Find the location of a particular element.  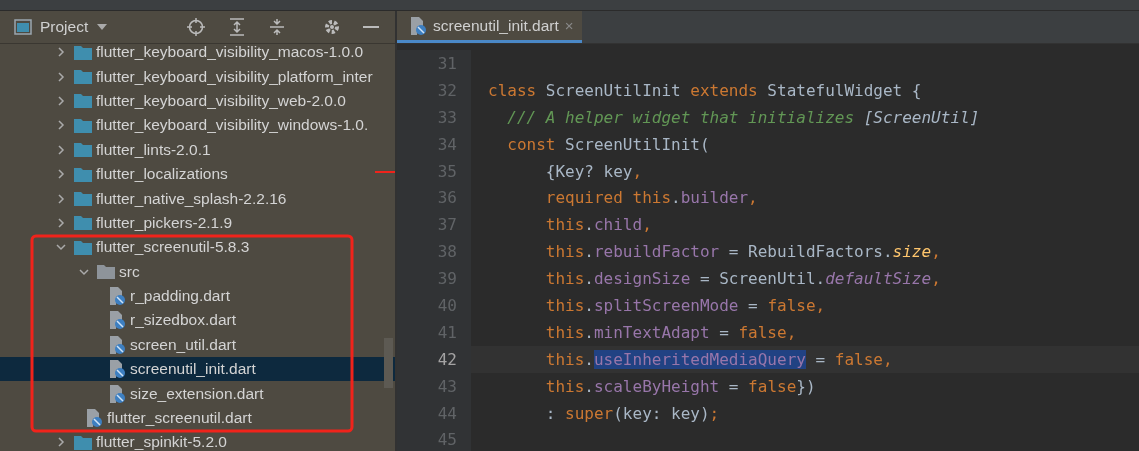

code-line: this.designSize = ScreenUtil.defaultSize, is located at coordinates (742, 279).